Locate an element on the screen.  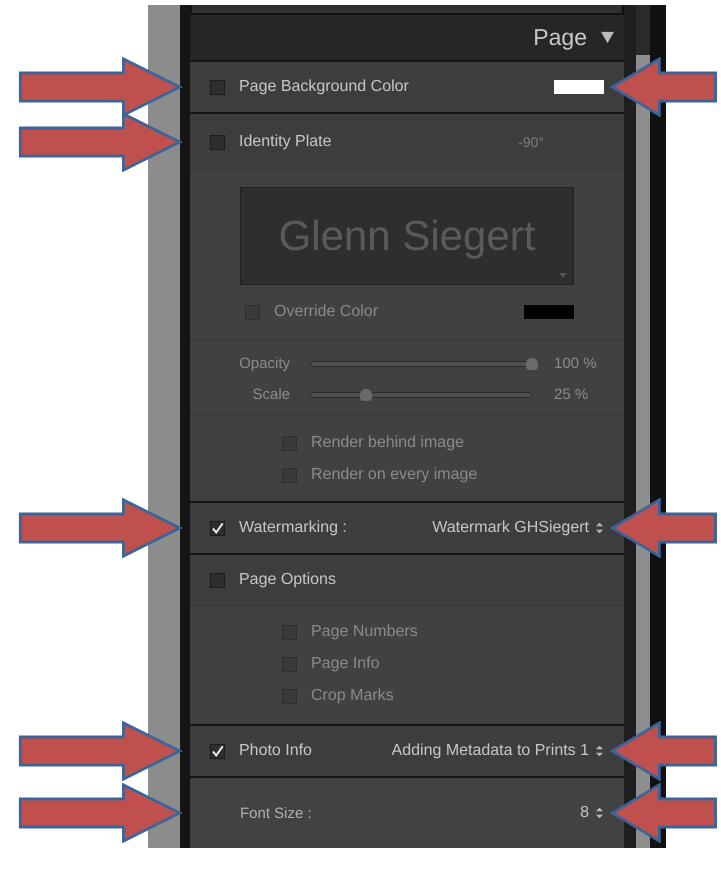
option-label: Page Info is located at coordinates (345, 664).